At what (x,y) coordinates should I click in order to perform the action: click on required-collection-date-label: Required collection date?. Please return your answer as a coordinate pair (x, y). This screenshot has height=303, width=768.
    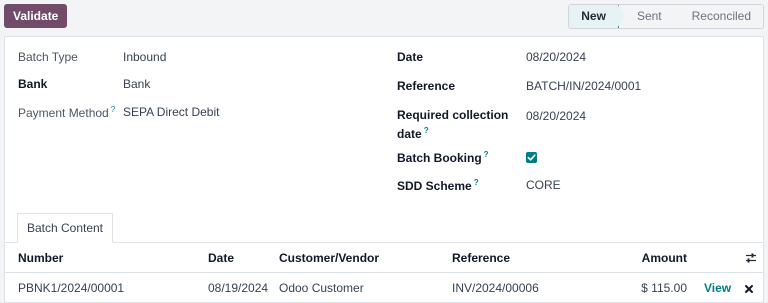
    Looking at the image, I should click on (461, 124).